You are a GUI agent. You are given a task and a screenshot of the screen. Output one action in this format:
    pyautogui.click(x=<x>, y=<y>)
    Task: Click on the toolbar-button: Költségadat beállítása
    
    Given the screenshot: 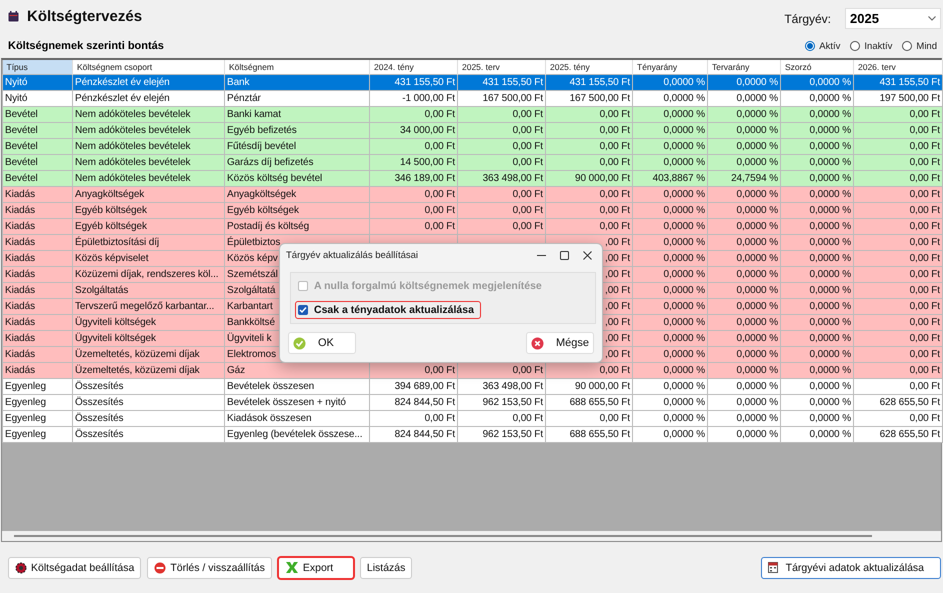 What is the action you would take?
    pyautogui.click(x=75, y=567)
    